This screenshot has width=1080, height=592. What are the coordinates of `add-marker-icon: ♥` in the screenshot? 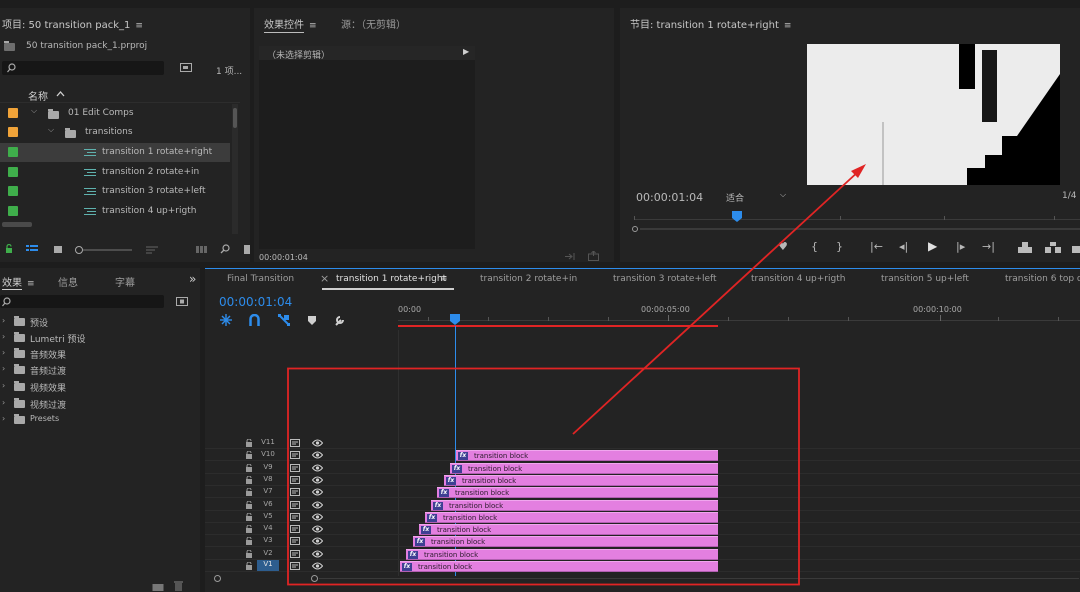 It's located at (783, 246).